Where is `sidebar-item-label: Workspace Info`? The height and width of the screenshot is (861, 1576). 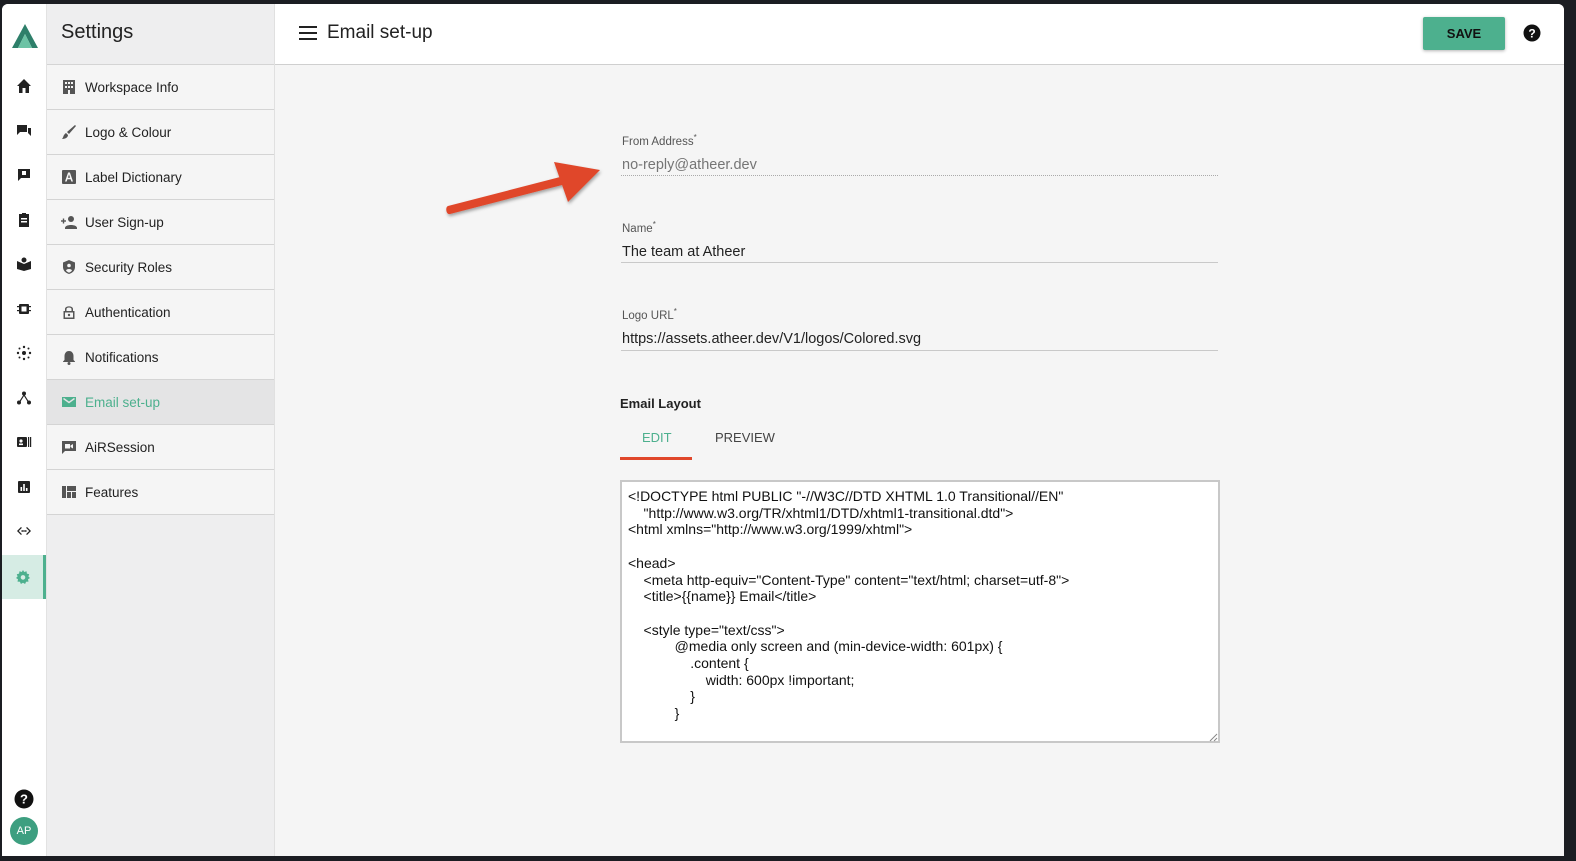 sidebar-item-label: Workspace Info is located at coordinates (132, 87).